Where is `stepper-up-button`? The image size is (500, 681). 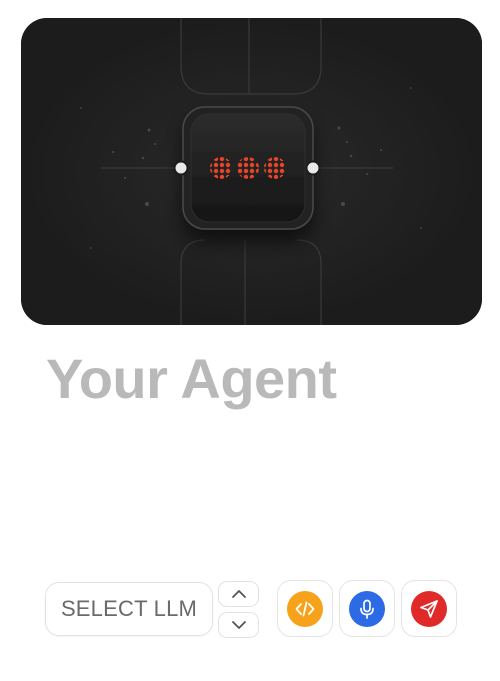 stepper-up-button is located at coordinates (238, 594).